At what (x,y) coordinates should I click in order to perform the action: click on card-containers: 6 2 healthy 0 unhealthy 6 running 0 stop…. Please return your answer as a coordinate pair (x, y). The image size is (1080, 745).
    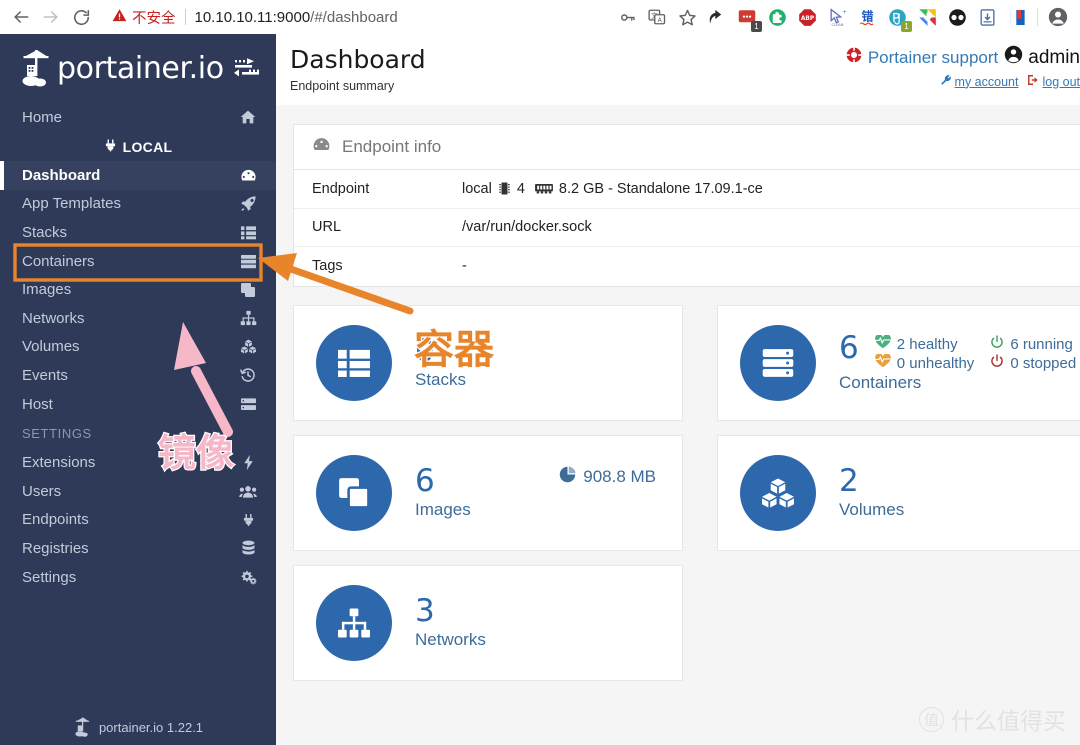
    Looking at the image, I should click on (898, 362).